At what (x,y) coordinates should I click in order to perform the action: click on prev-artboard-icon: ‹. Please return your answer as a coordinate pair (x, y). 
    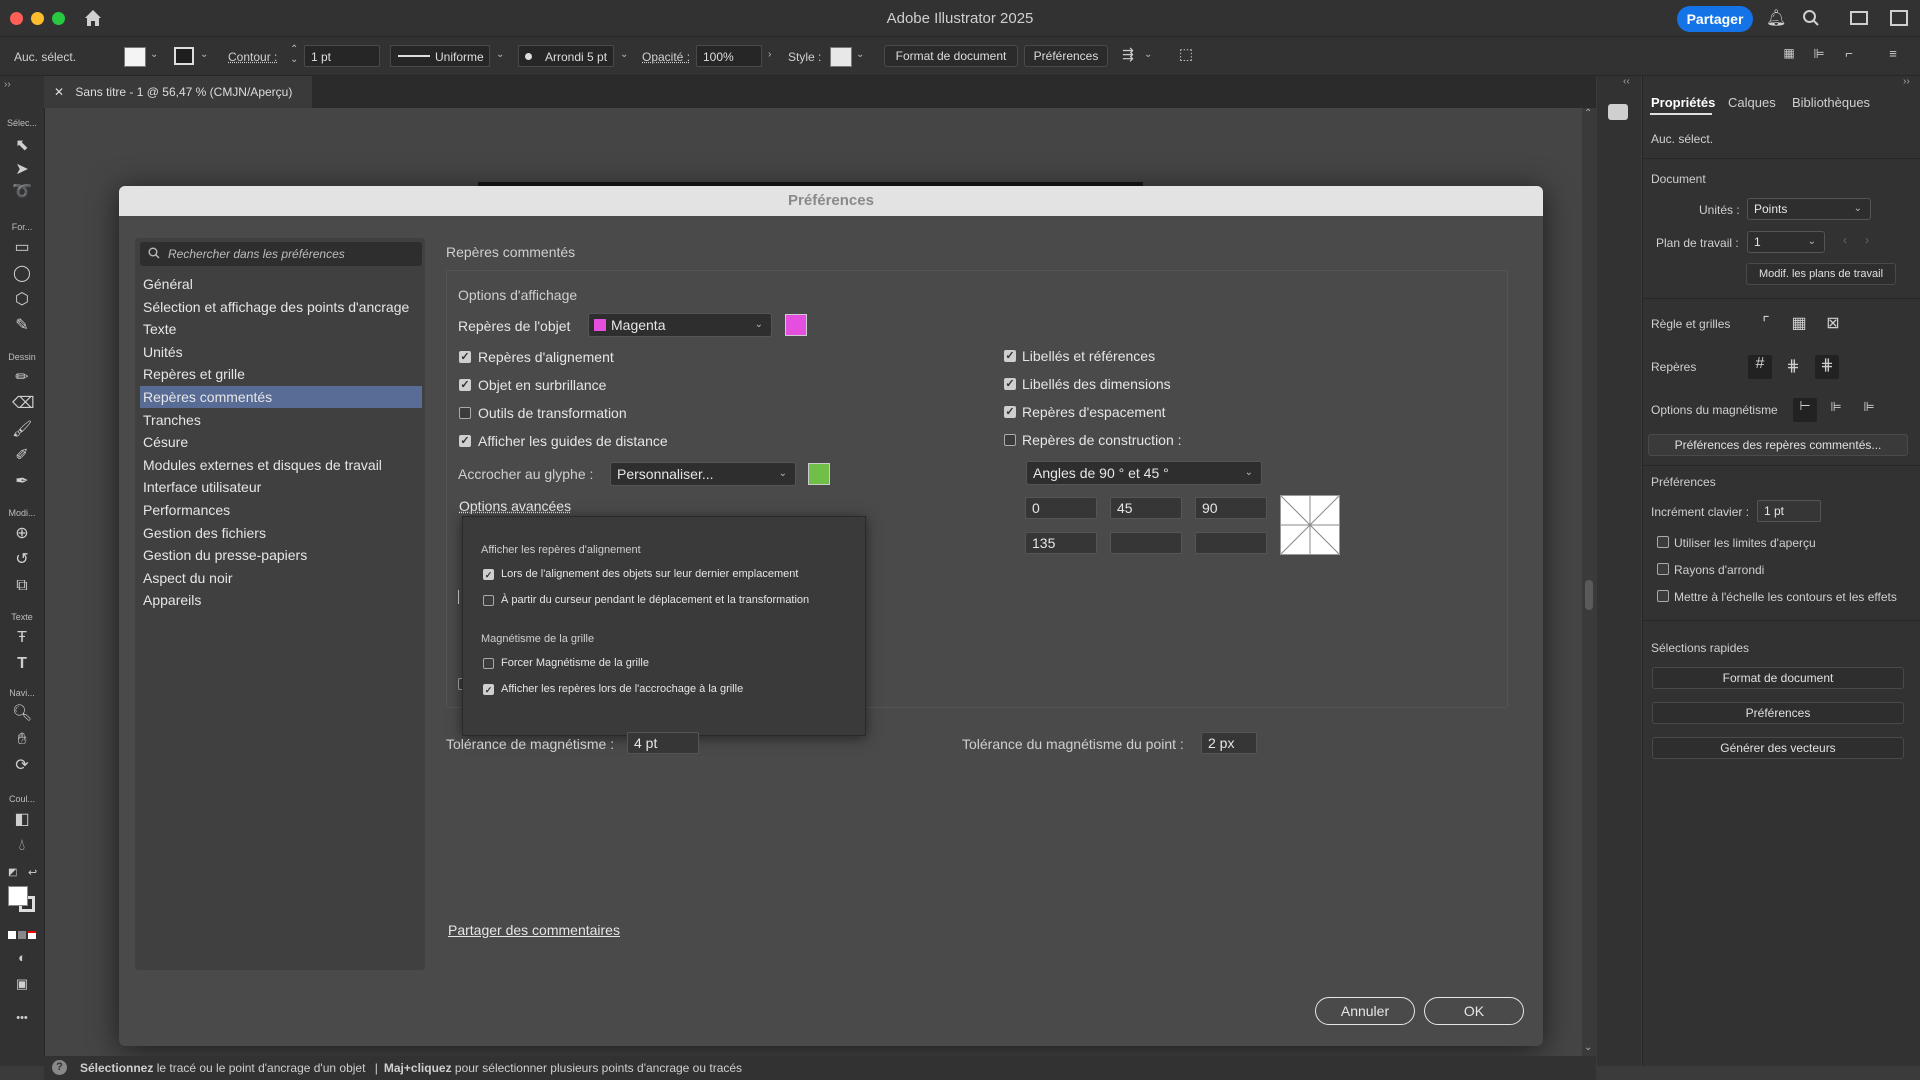
    Looking at the image, I should click on (1845, 240).